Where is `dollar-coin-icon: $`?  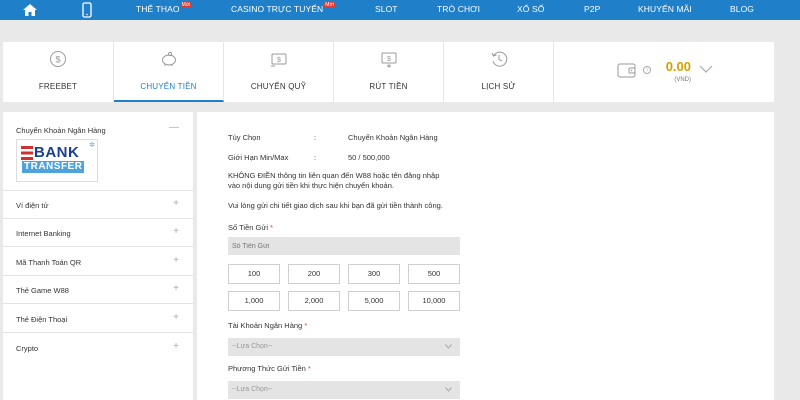
dollar-coin-icon: $ is located at coordinates (58, 59).